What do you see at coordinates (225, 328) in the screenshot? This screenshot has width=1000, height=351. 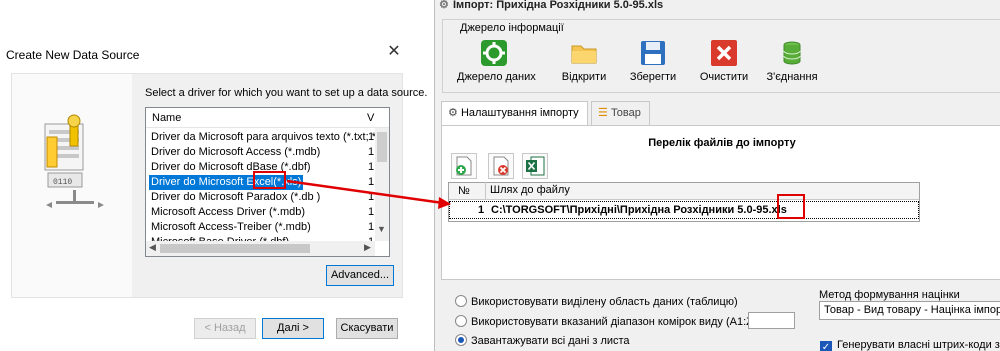 I see `back-button: < Назад` at bounding box center [225, 328].